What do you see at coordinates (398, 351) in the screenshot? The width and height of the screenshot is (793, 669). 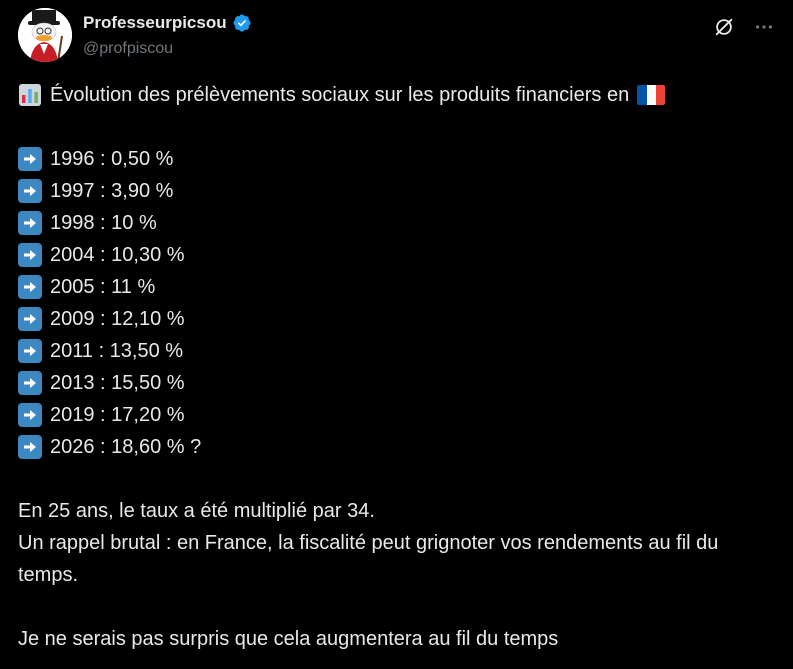 I see `rate-line: 2011 : 13,50 %` at bounding box center [398, 351].